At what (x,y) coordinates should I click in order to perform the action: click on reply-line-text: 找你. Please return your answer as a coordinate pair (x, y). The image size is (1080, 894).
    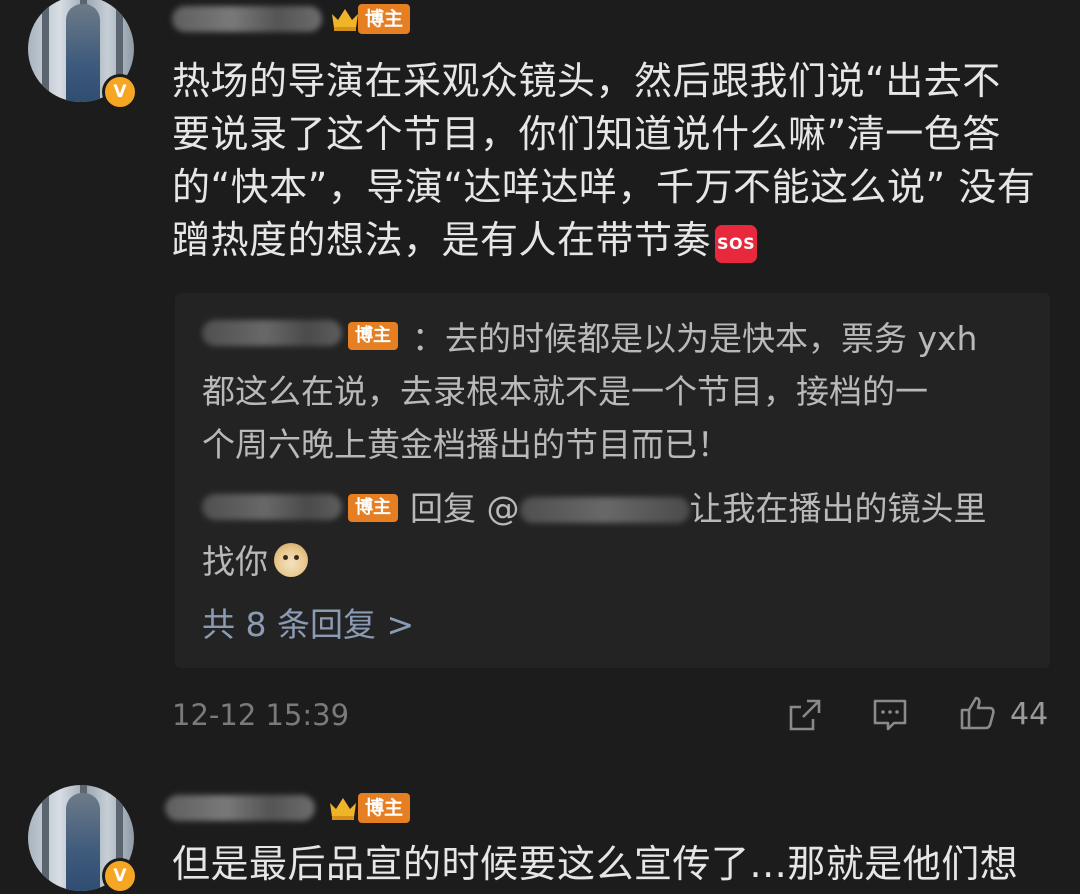
    Looking at the image, I should click on (235, 561).